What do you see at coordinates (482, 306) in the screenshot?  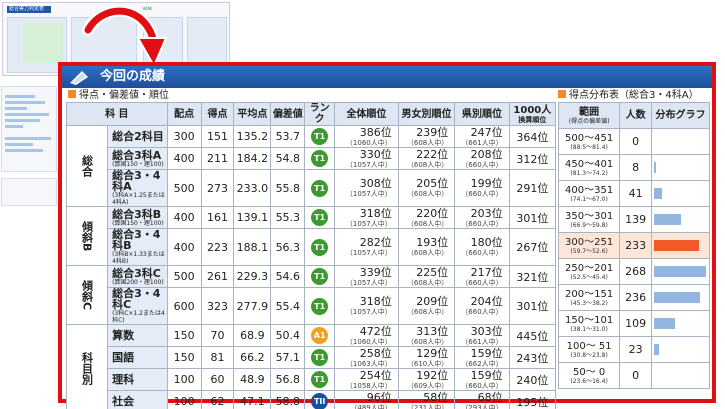 I see `pref-rank-cell: 204位 （660人中）` at bounding box center [482, 306].